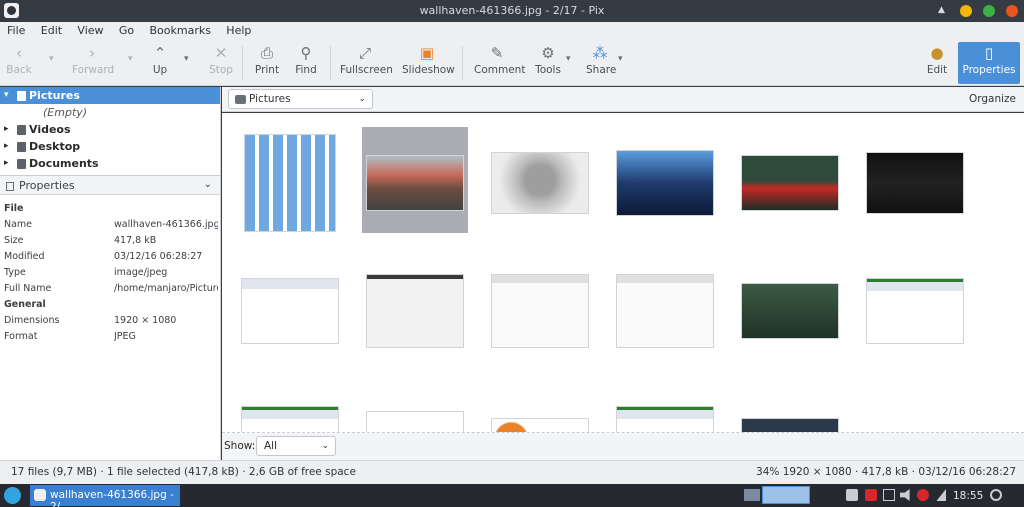 Image resolution: width=1024 pixels, height=507 pixels. Describe the element at coordinates (600, 53) in the screenshot. I see `share-icon: ⁂` at that location.